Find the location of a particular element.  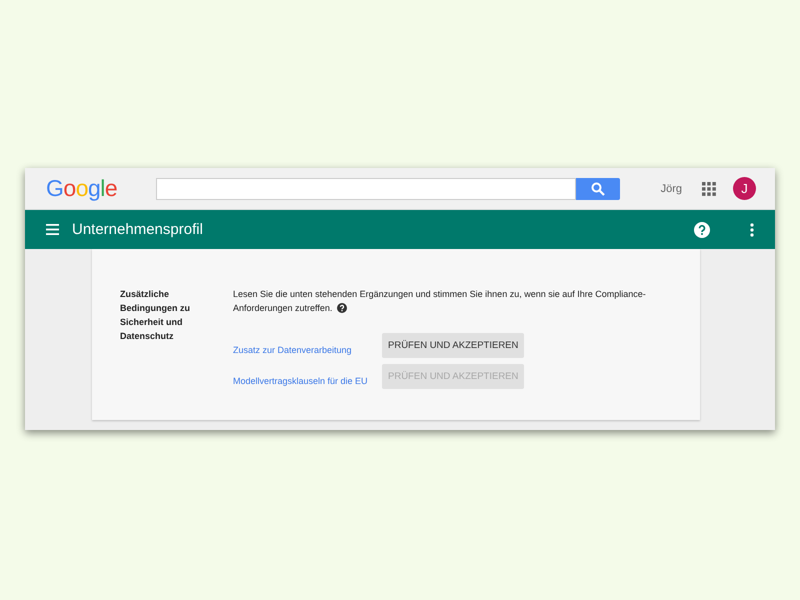

more-icon is located at coordinates (752, 229).